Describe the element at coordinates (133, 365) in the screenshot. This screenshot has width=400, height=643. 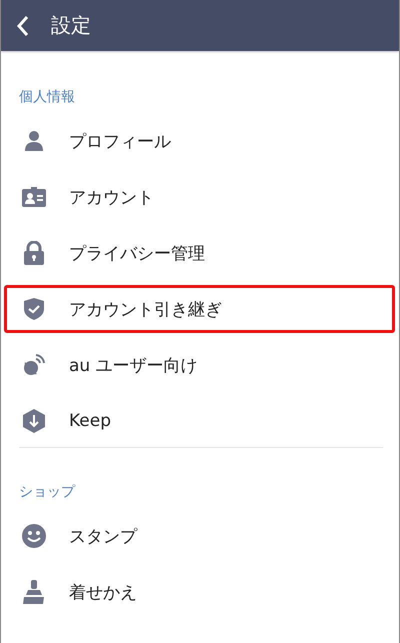
I see `item-label: au ユーザー向け` at that location.